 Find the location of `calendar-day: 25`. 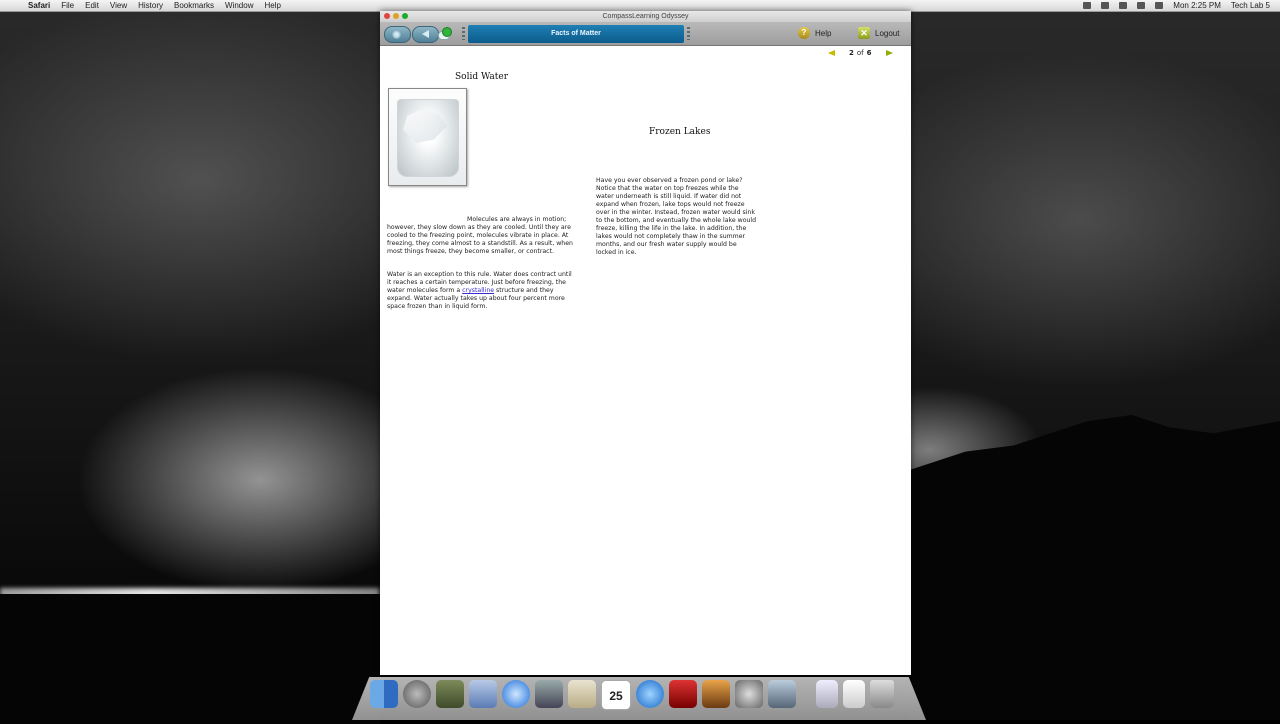

calendar-day: 25 is located at coordinates (616, 696).